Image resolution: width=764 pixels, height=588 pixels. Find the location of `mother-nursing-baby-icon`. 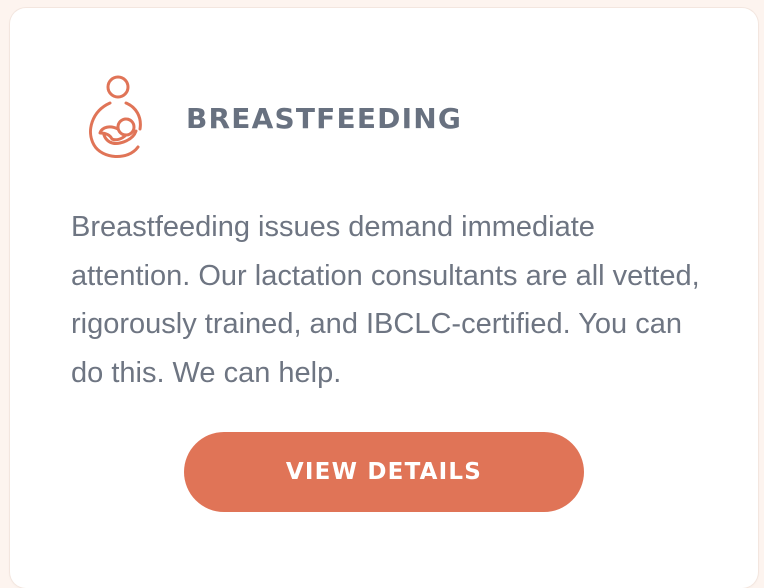

mother-nursing-baby-icon is located at coordinates (115, 116).